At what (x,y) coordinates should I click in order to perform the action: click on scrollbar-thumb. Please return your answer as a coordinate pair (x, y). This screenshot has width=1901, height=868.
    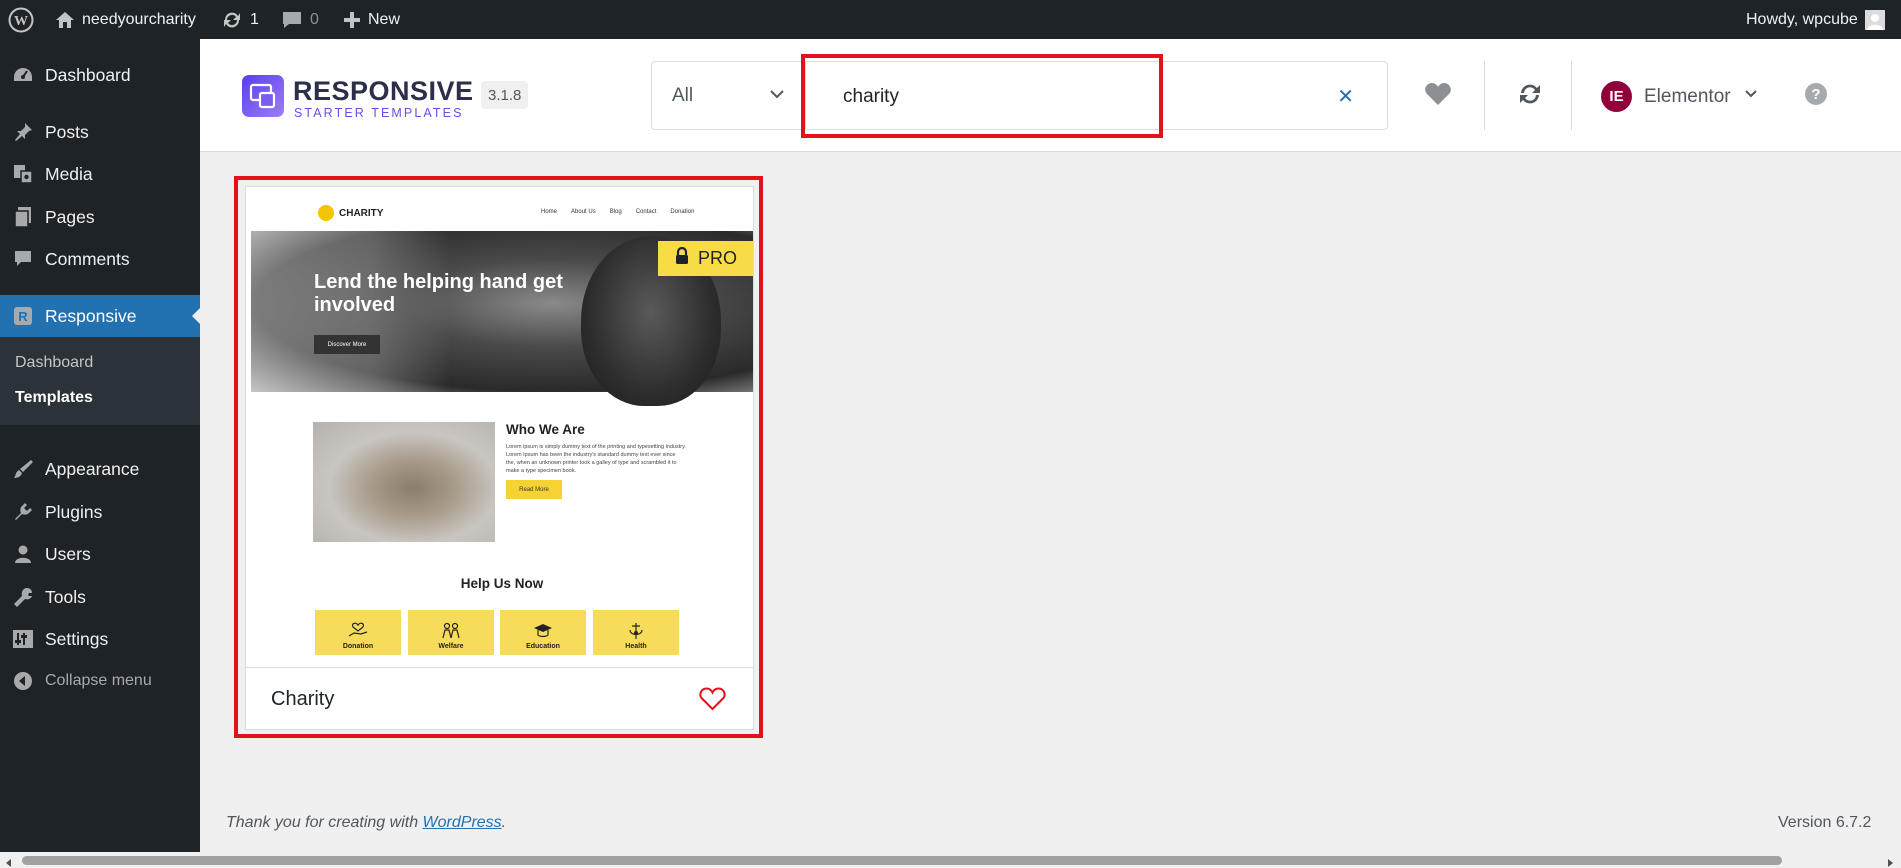
    Looking at the image, I should click on (902, 860).